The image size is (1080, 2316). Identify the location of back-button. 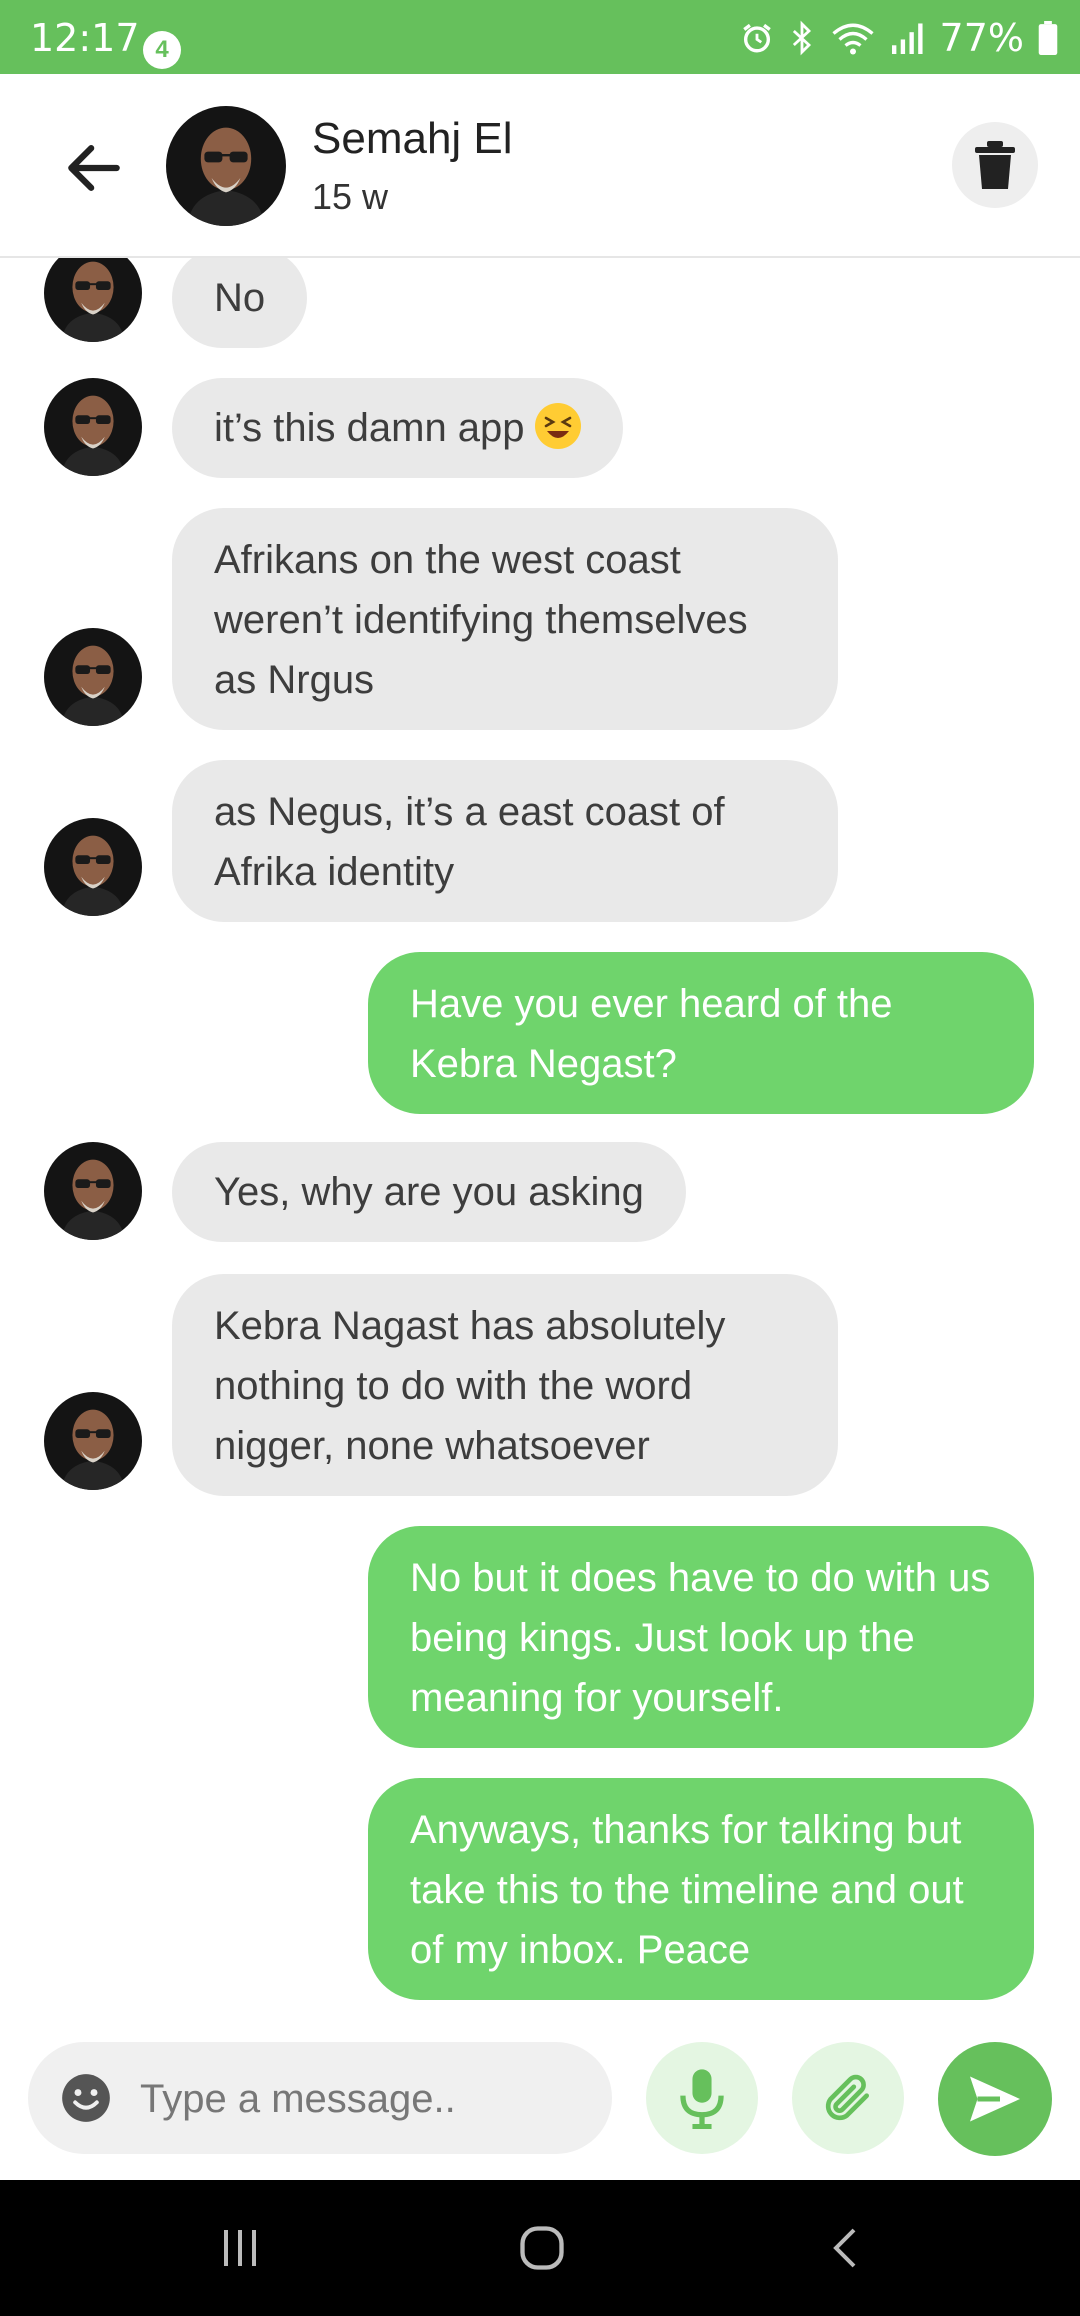
(94, 168).